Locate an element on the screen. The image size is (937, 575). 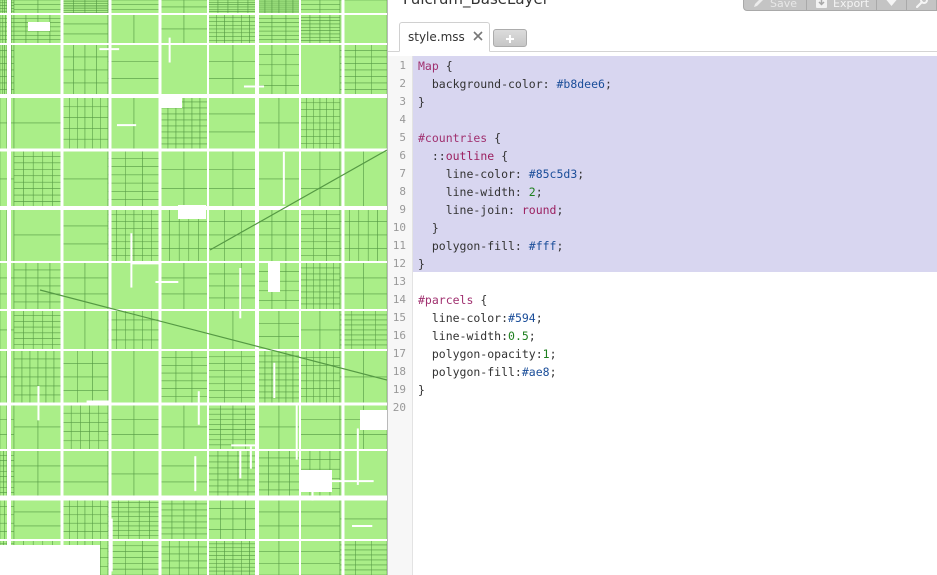
settings-button is located at coordinates (922, 5).